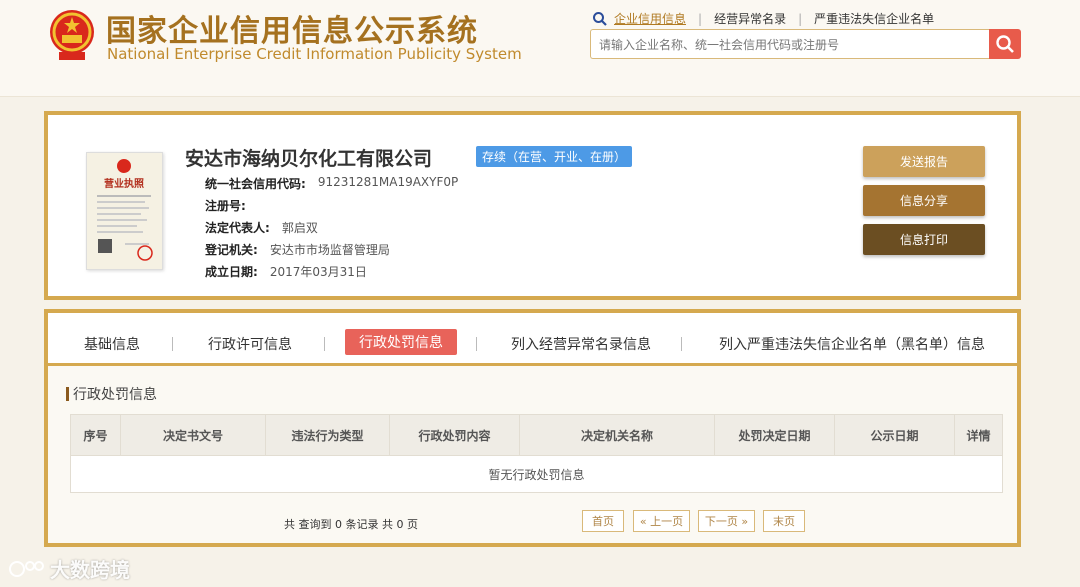 The height and width of the screenshot is (587, 1080). Describe the element at coordinates (193, 435) in the screenshot. I see `column-header: 决定书文号` at that location.